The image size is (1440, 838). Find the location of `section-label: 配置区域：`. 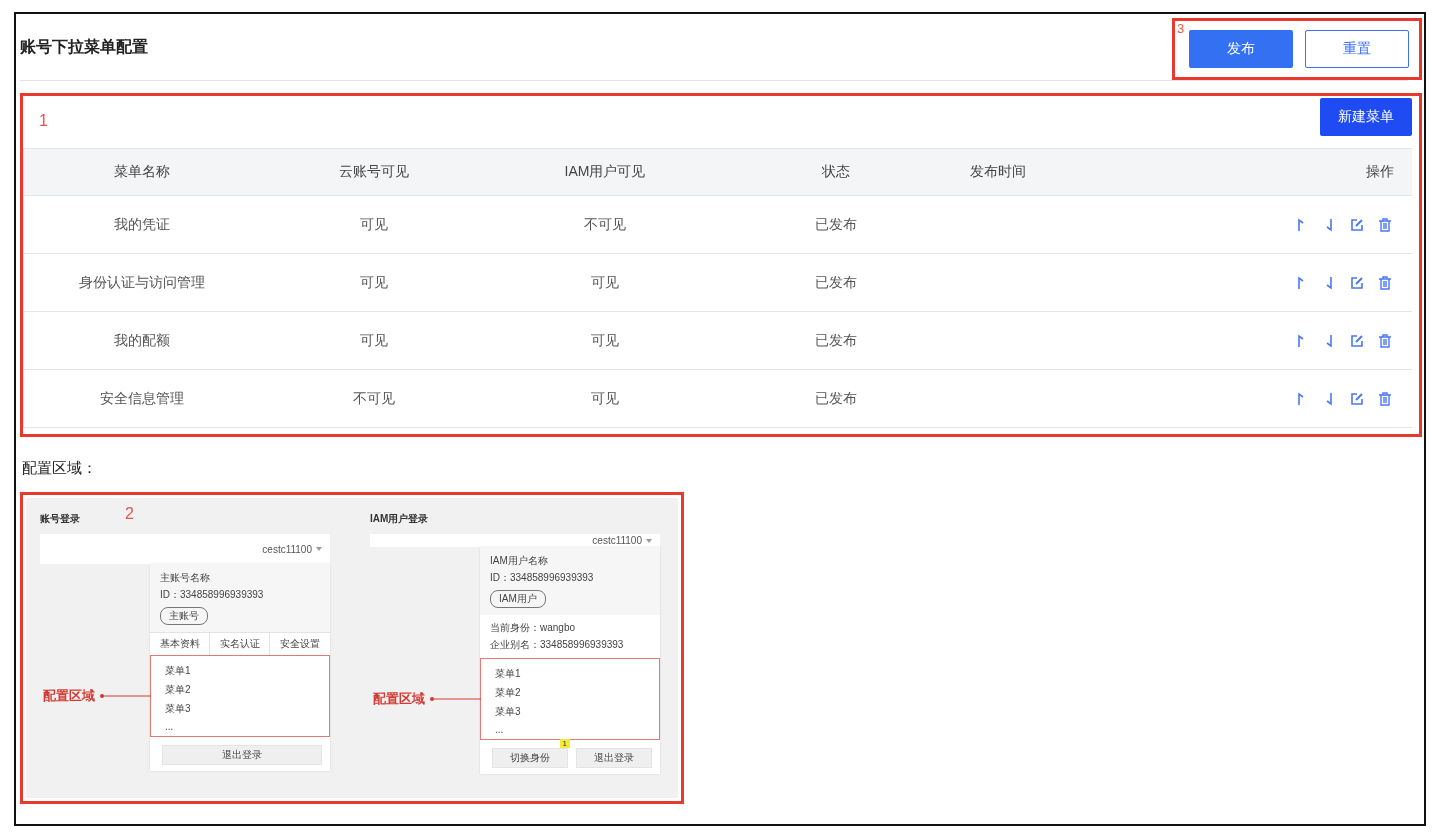

section-label: 配置区域： is located at coordinates (60, 468).